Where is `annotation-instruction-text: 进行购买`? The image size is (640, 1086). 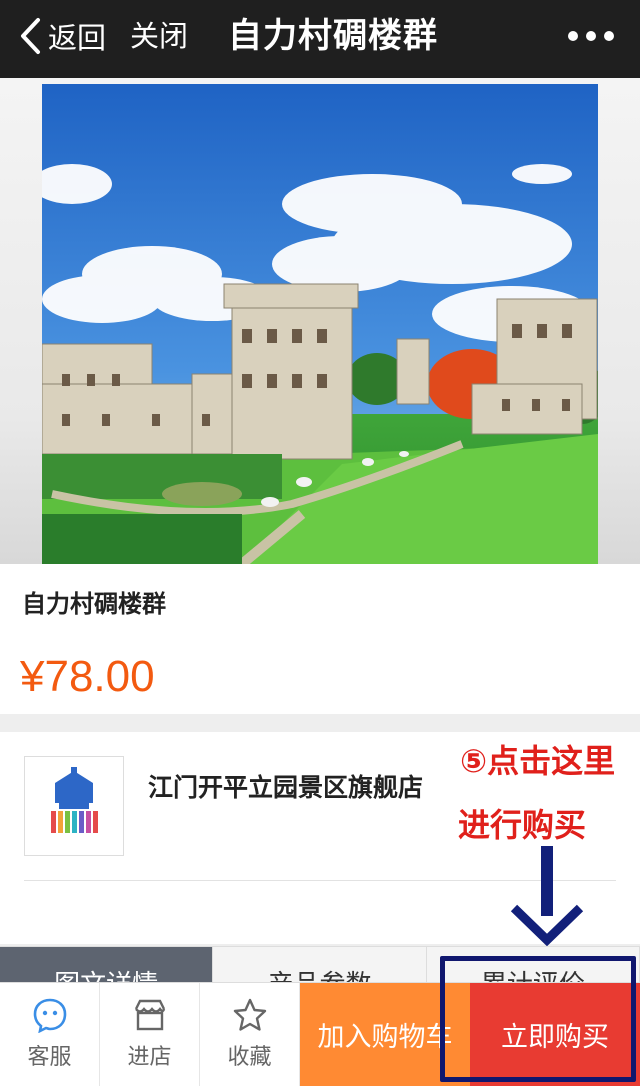
annotation-instruction-text: 进行购买 is located at coordinates (522, 825).